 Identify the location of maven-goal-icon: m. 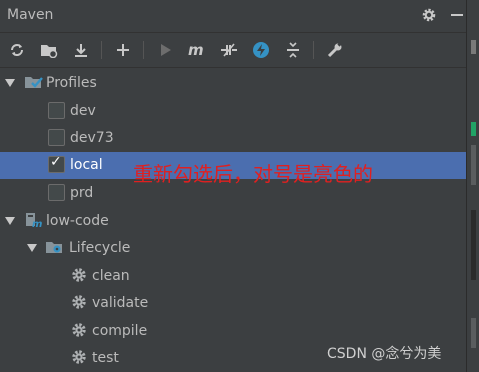
(197, 50).